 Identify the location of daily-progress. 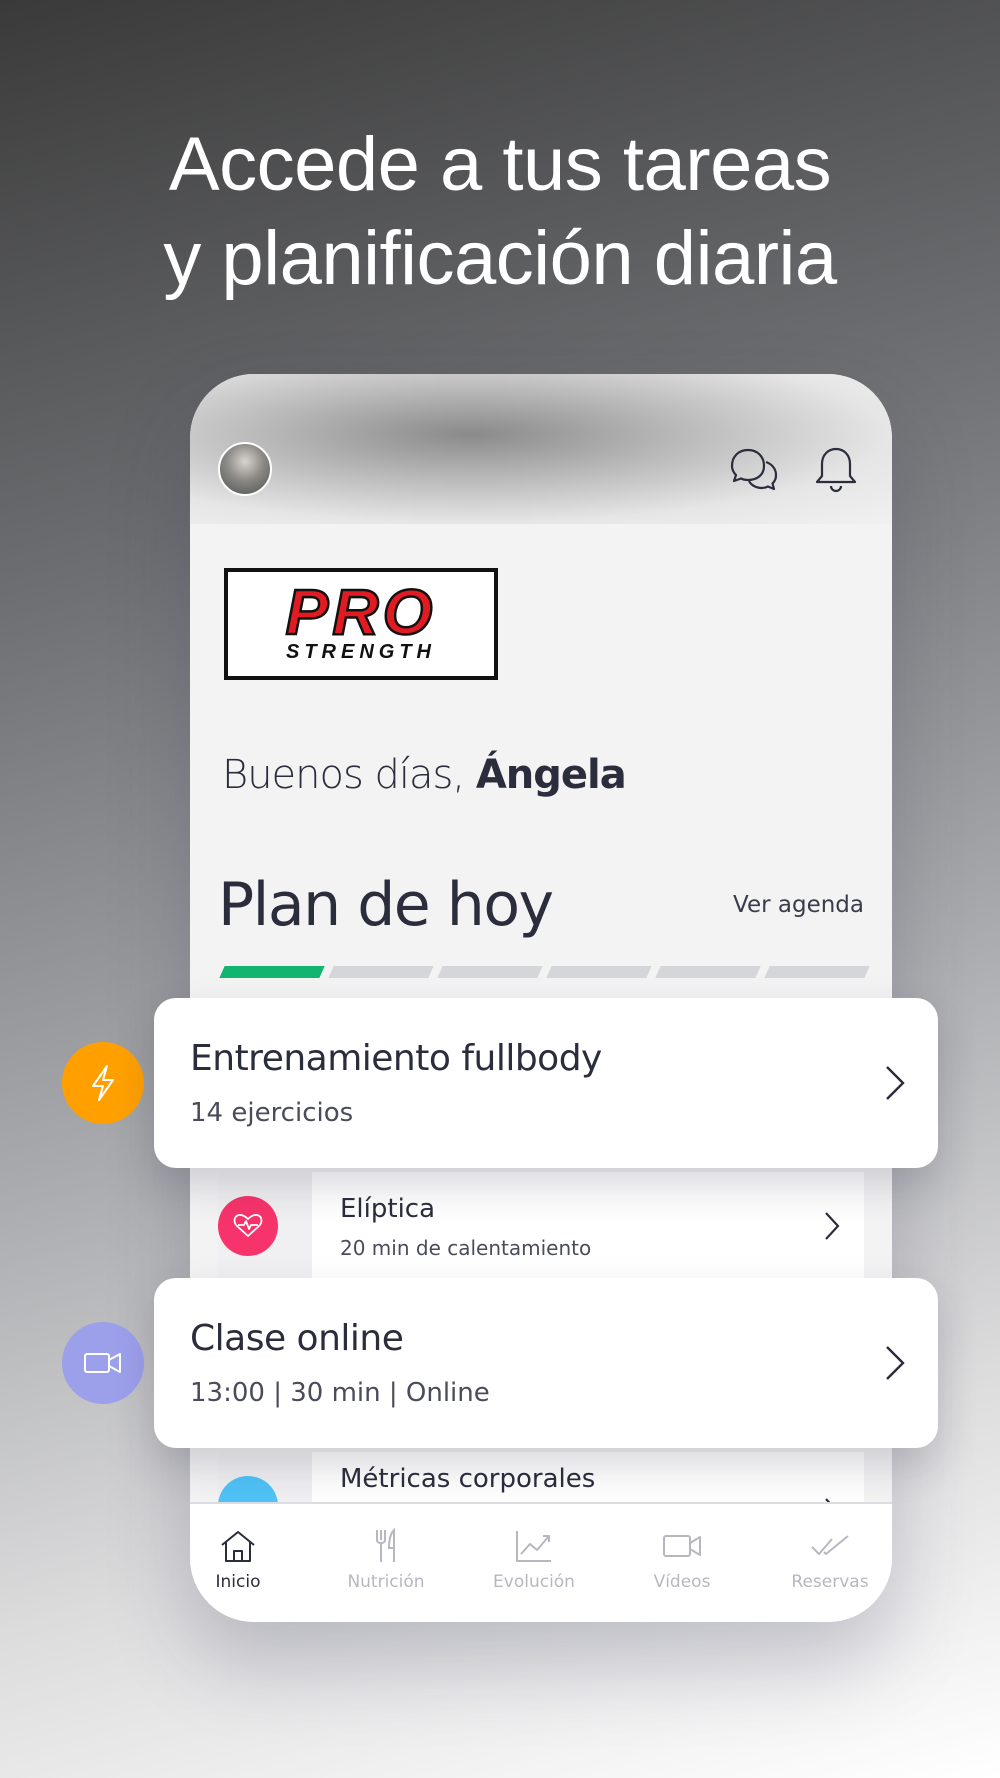
(544, 973).